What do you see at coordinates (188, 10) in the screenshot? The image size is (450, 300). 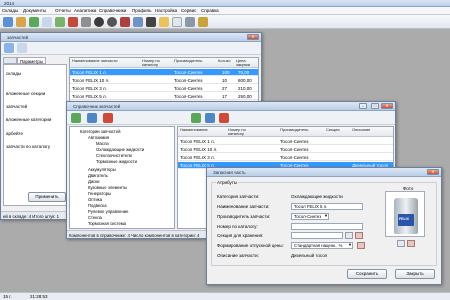 I see `menu-item-service: Сервис` at bounding box center [188, 10].